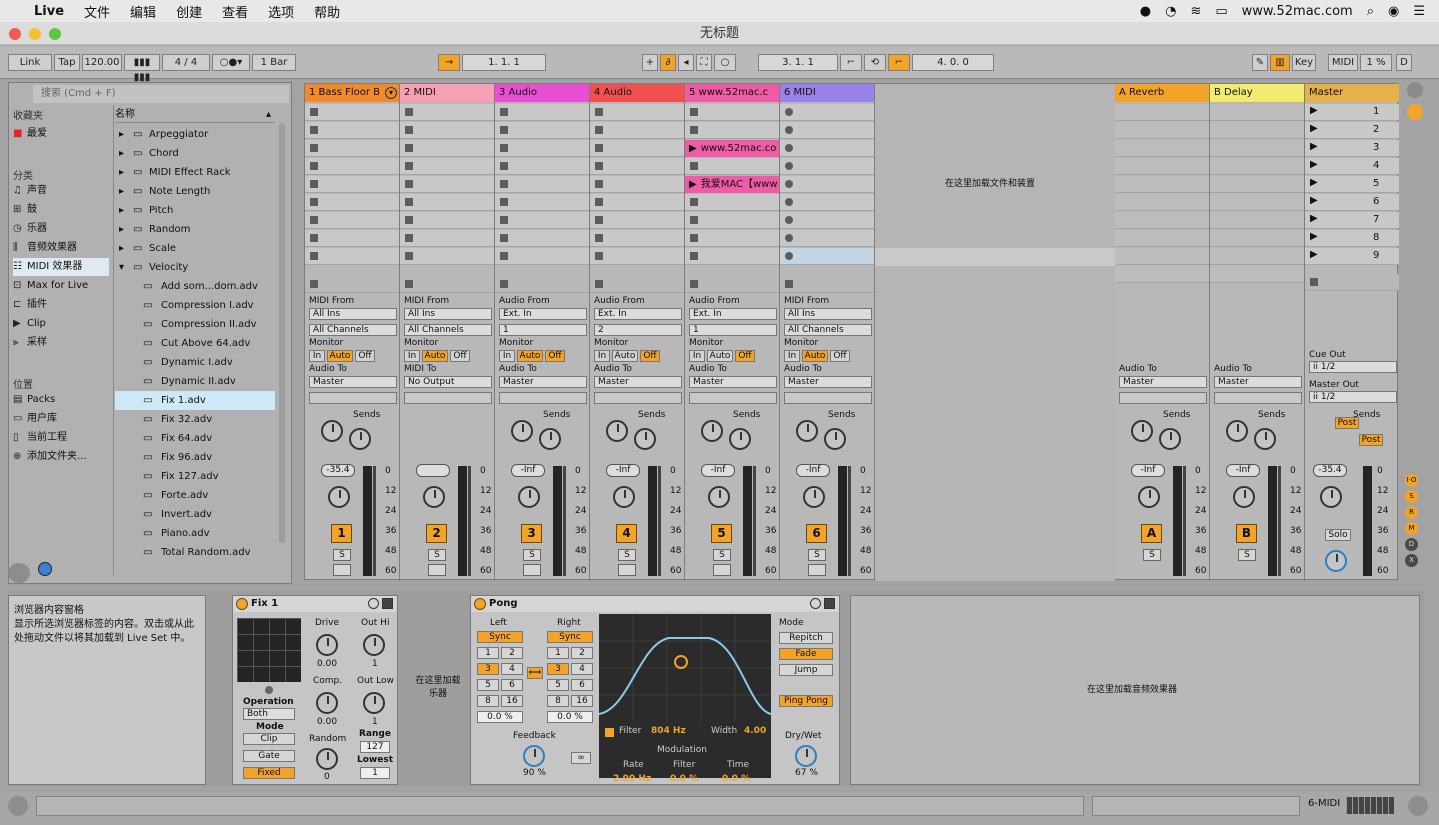 This screenshot has width=1439, height=825. What do you see at coordinates (558, 669) in the screenshot?
I see `right-division-button: 3` at bounding box center [558, 669].